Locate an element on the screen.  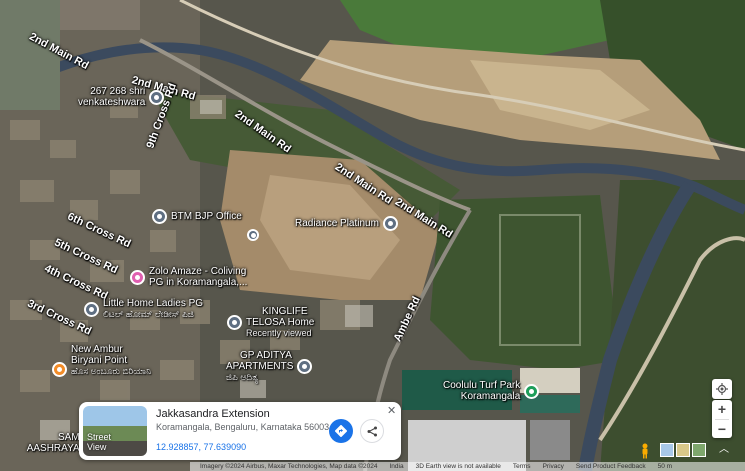
poi-label-line2: Koramangala is located at coordinates (490, 396).